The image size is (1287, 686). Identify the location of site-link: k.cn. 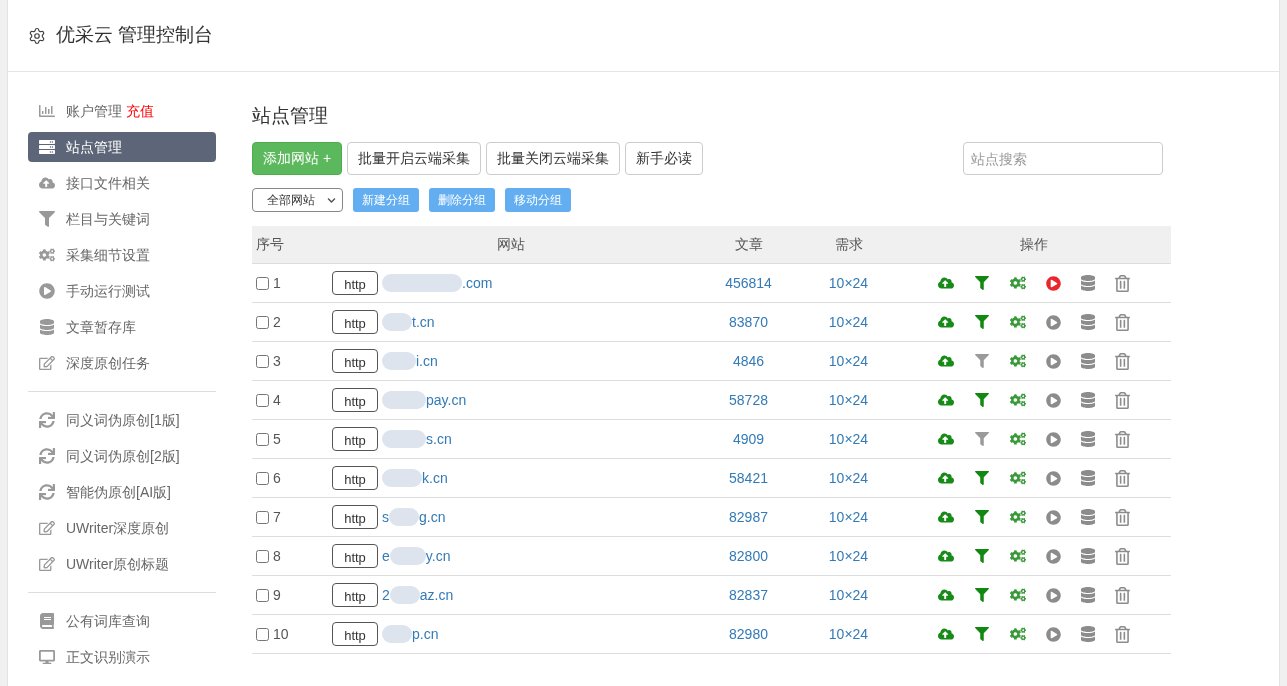
(415, 478).